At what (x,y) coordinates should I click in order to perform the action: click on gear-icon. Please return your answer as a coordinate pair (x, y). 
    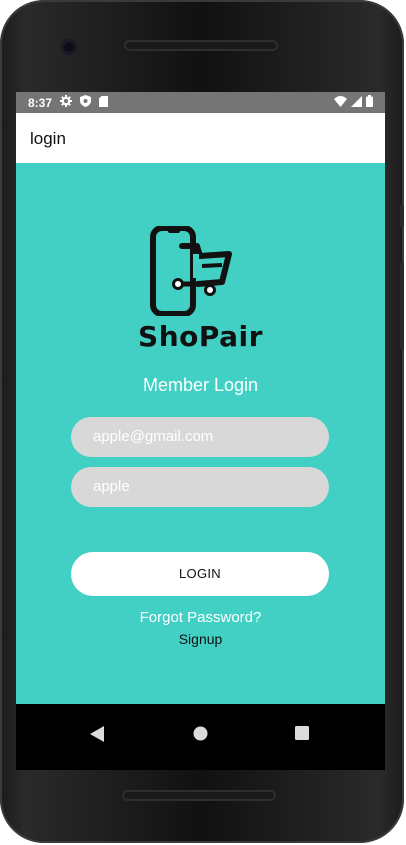
    Looking at the image, I should click on (66, 102).